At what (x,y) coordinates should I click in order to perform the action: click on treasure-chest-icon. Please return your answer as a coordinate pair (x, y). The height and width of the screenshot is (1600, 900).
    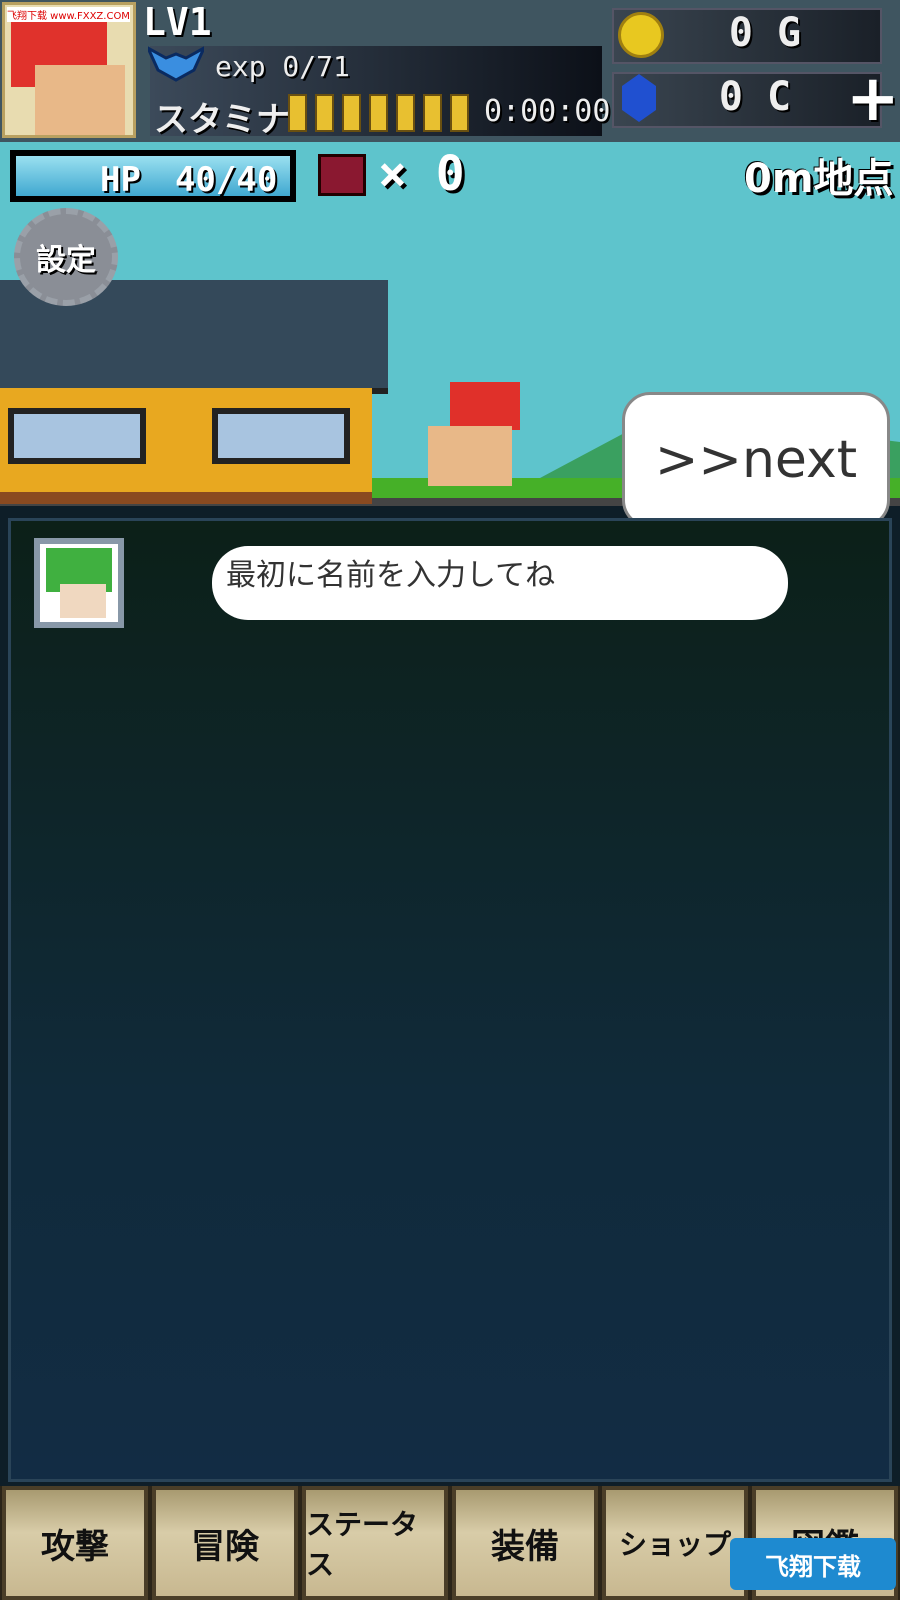
    Looking at the image, I should click on (342, 175).